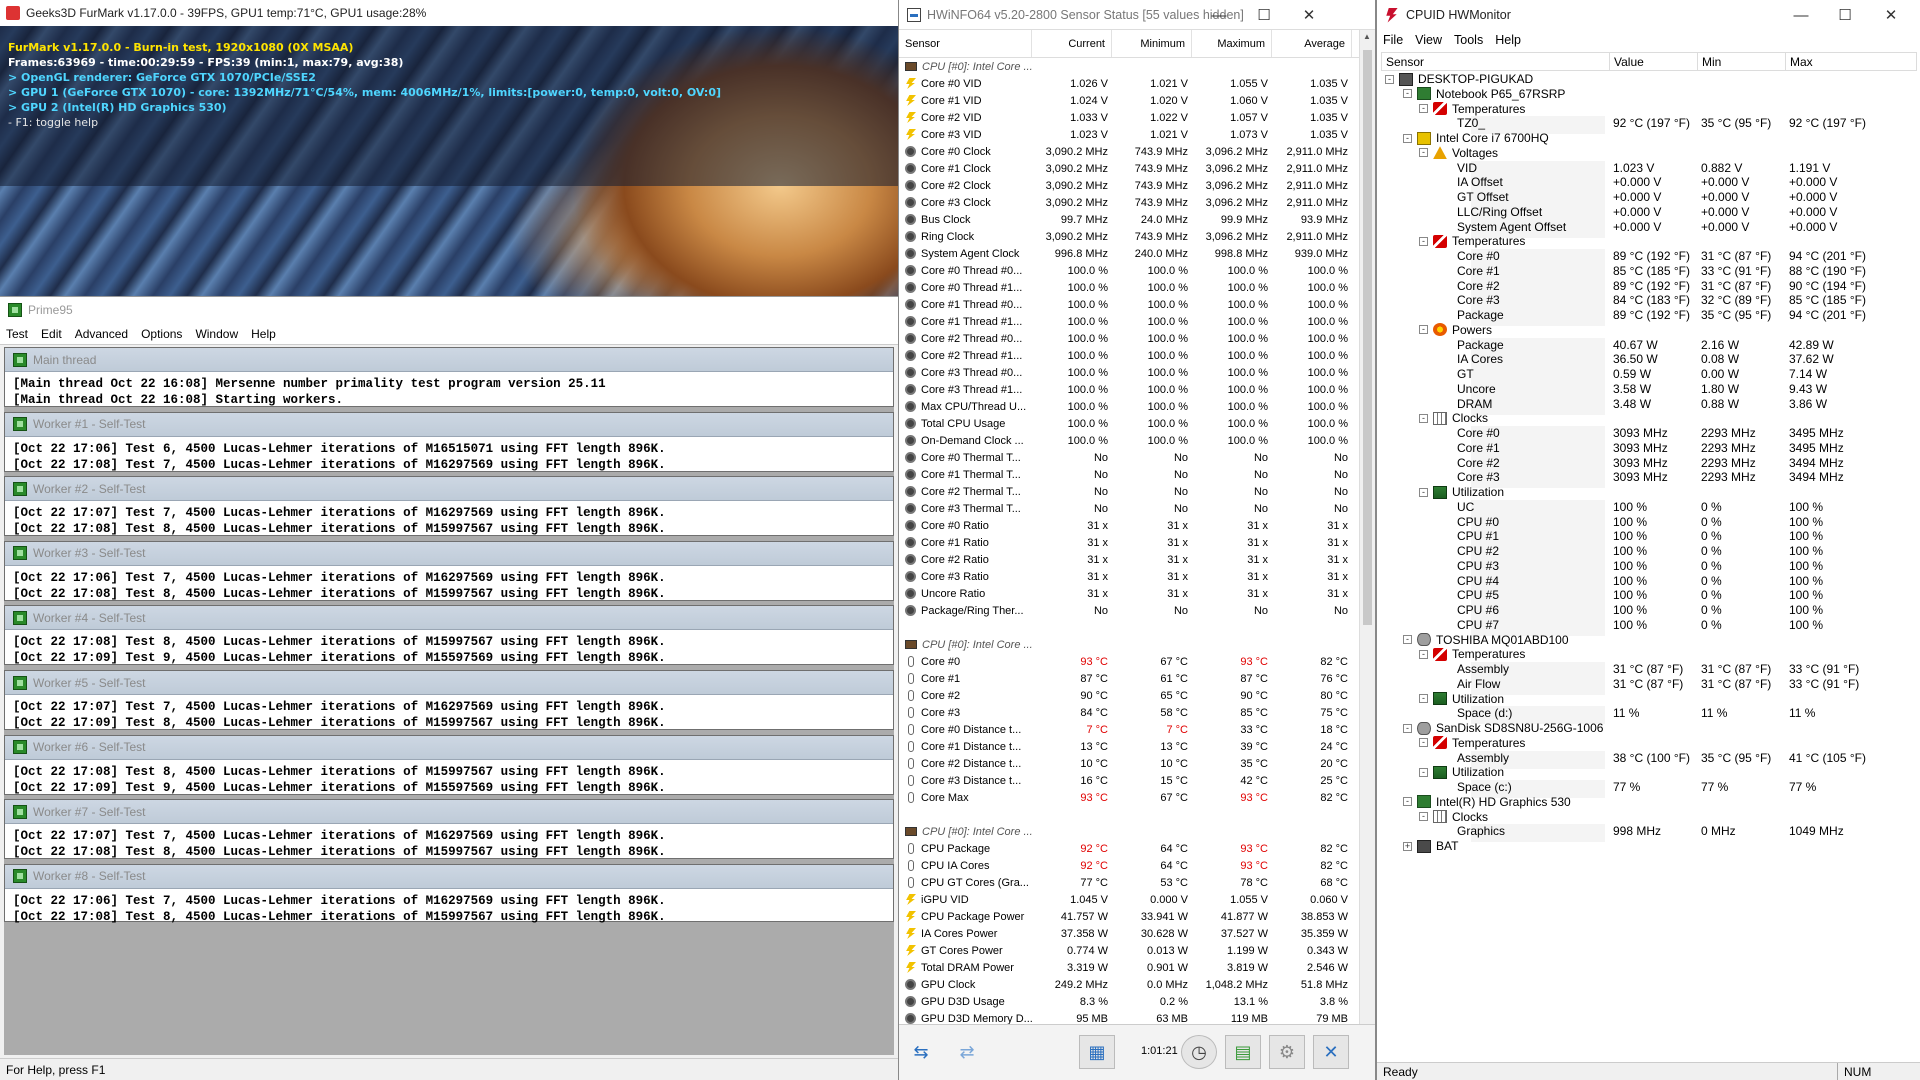  I want to click on sensor-value-row: GT 0.59 W 0.00 W 7.14 W, so click(1649, 376).